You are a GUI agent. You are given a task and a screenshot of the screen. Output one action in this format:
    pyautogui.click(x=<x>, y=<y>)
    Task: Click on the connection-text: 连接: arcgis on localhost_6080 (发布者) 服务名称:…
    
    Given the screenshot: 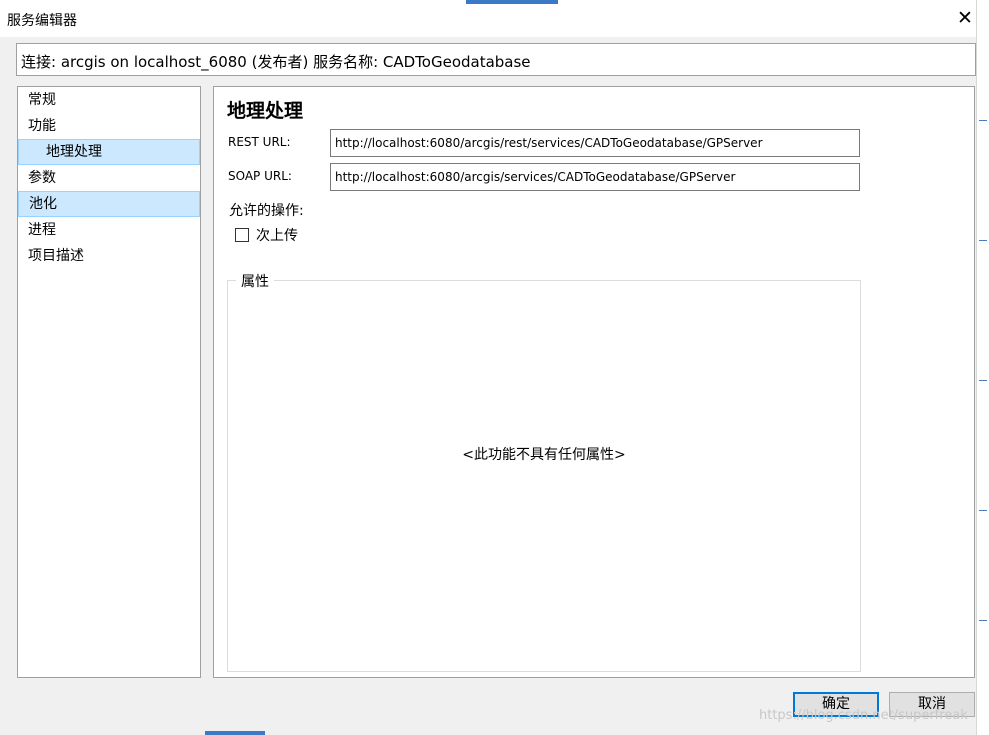 What is the action you would take?
    pyautogui.click(x=276, y=62)
    